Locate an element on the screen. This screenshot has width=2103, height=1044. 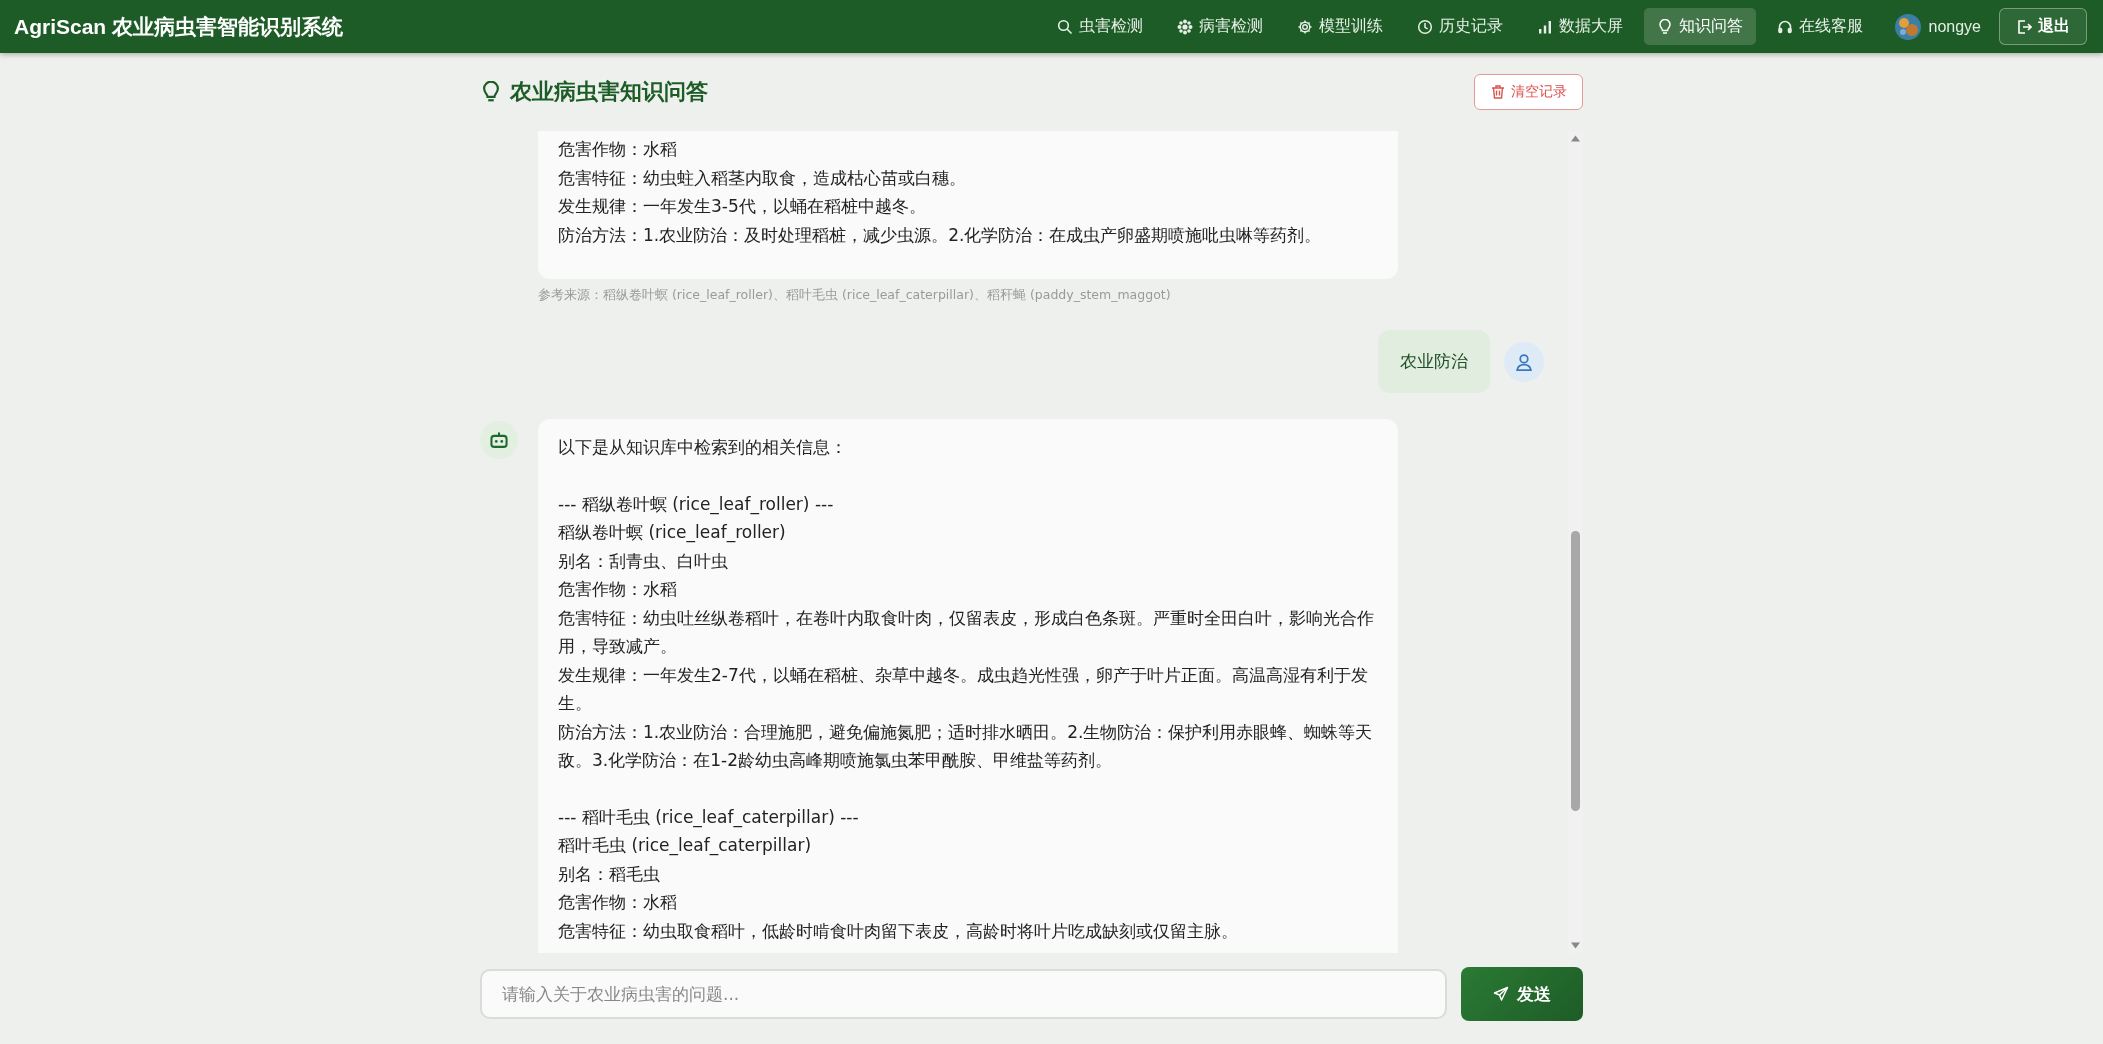
flower-icon is located at coordinates (1184, 26).